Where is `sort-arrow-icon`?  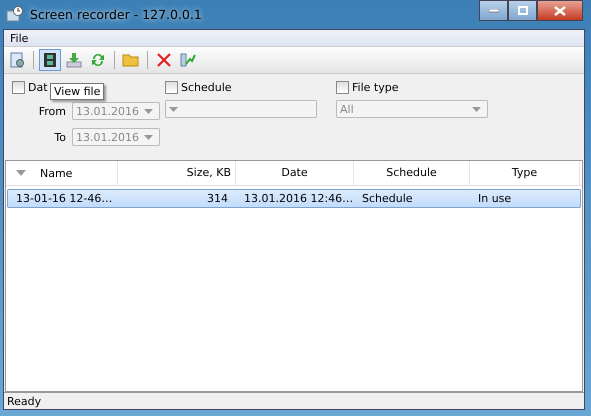 sort-arrow-icon is located at coordinates (21, 173).